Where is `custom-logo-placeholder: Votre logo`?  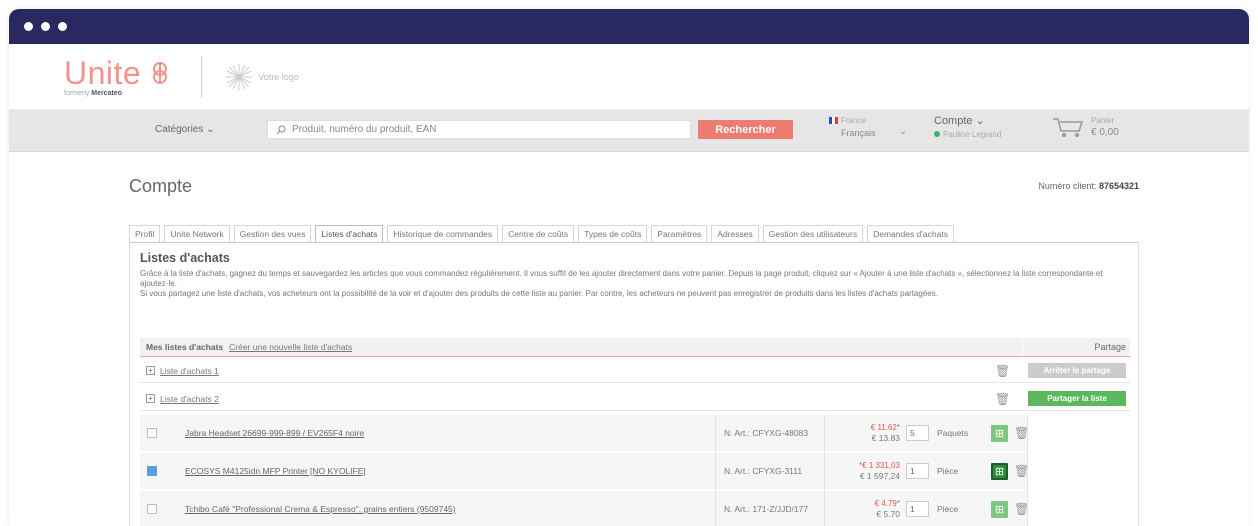 custom-logo-placeholder: Votre logo is located at coordinates (261, 77).